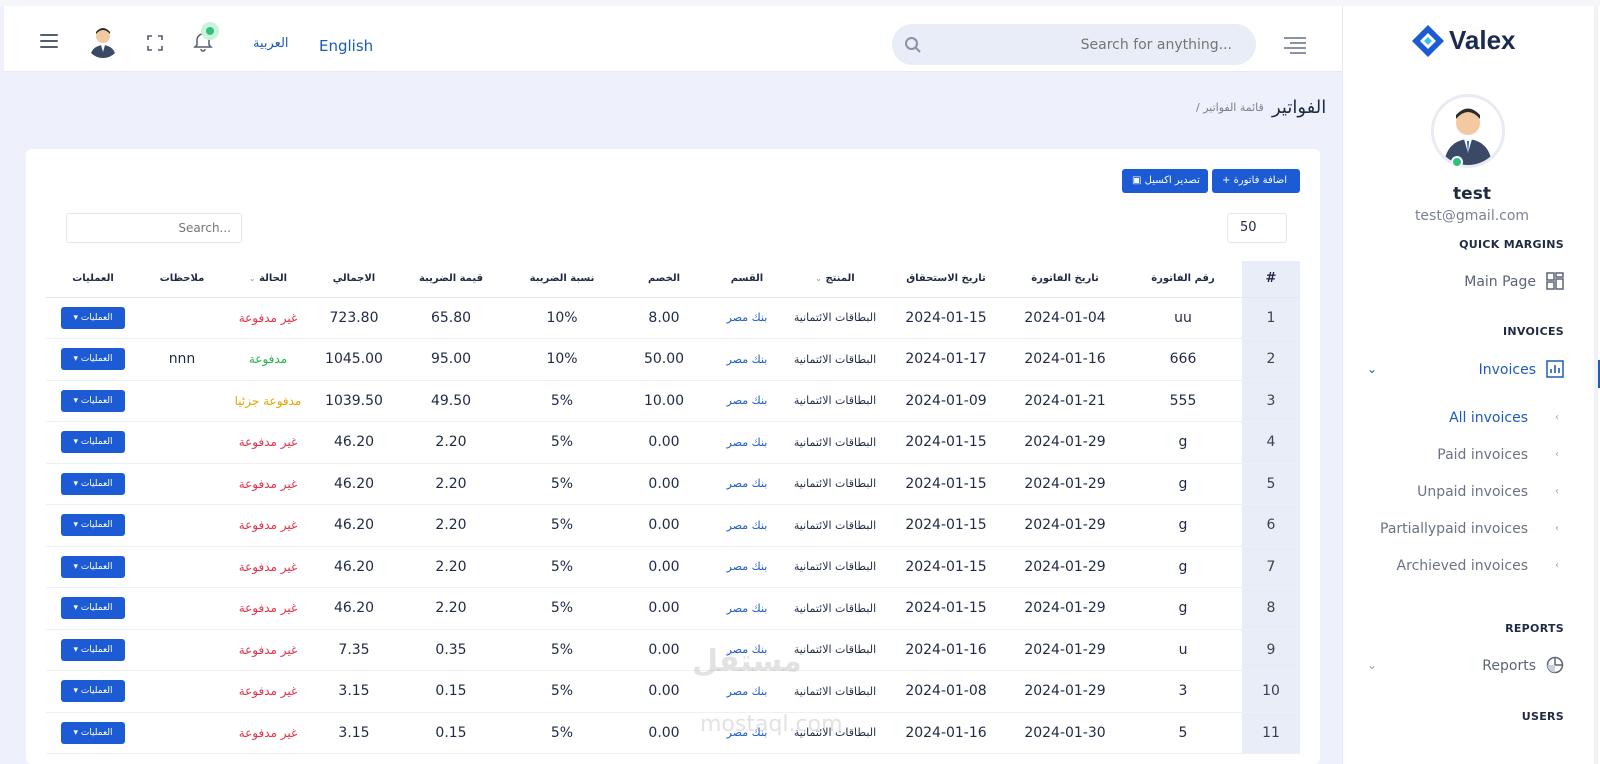  What do you see at coordinates (1271, 525) in the screenshot?
I see `cell-index: 6` at bounding box center [1271, 525].